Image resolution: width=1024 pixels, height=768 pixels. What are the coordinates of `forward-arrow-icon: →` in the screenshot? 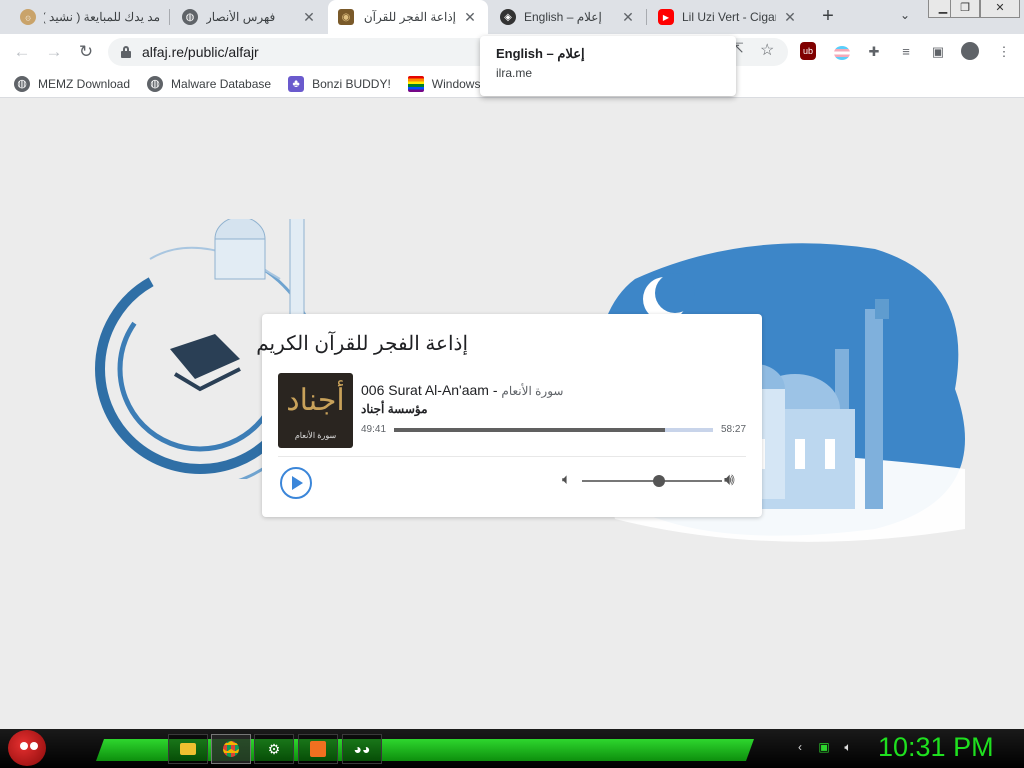 It's located at (54, 52).